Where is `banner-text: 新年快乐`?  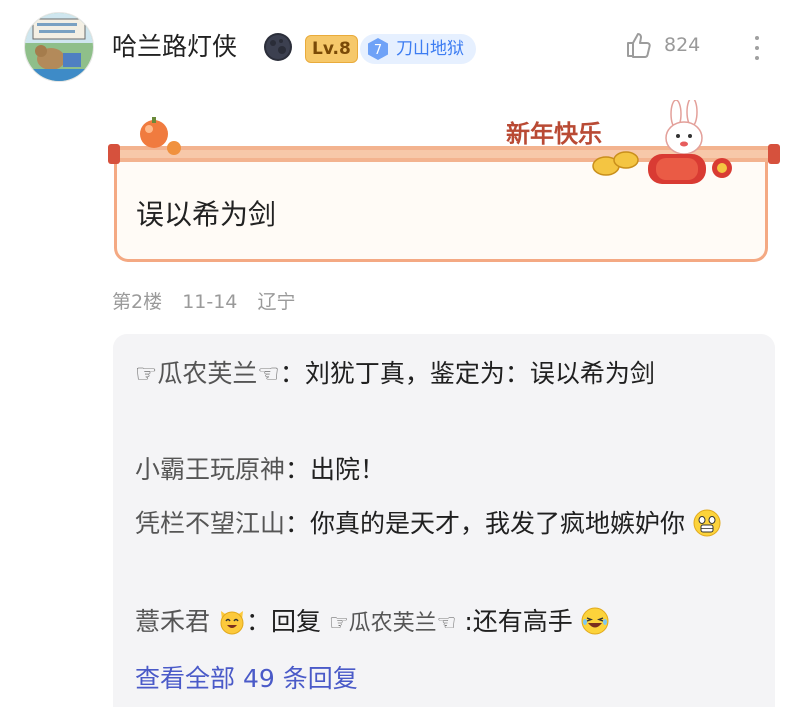
banner-text: 新年快乐 is located at coordinates (554, 133).